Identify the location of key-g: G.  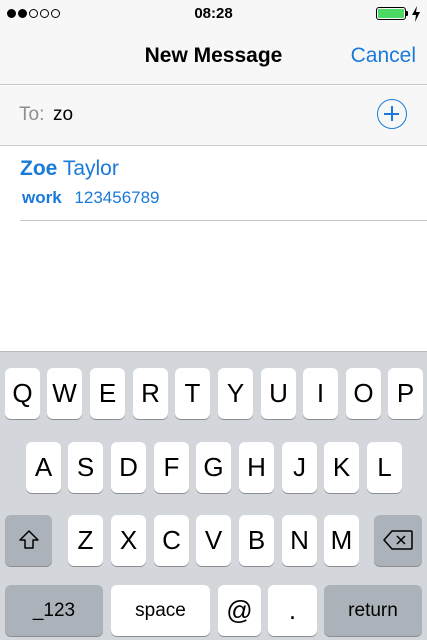
(213, 467).